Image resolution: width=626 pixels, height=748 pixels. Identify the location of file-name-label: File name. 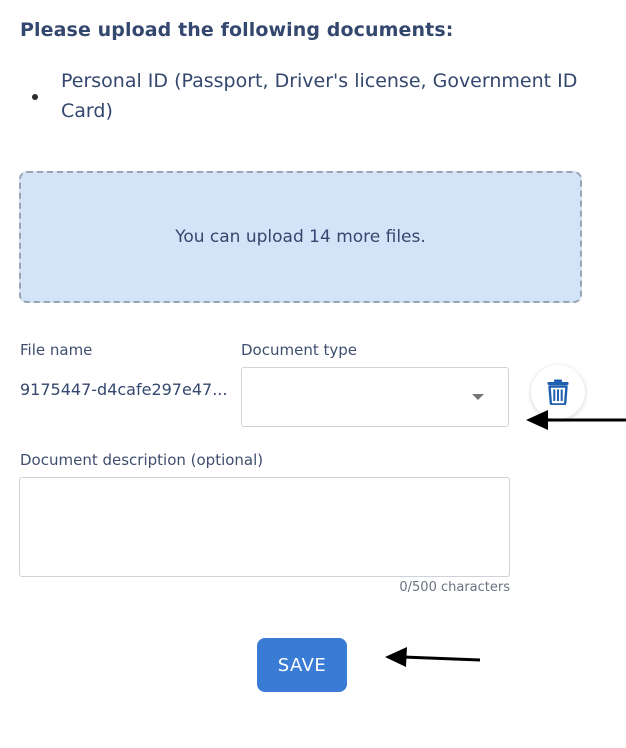
(56, 350).